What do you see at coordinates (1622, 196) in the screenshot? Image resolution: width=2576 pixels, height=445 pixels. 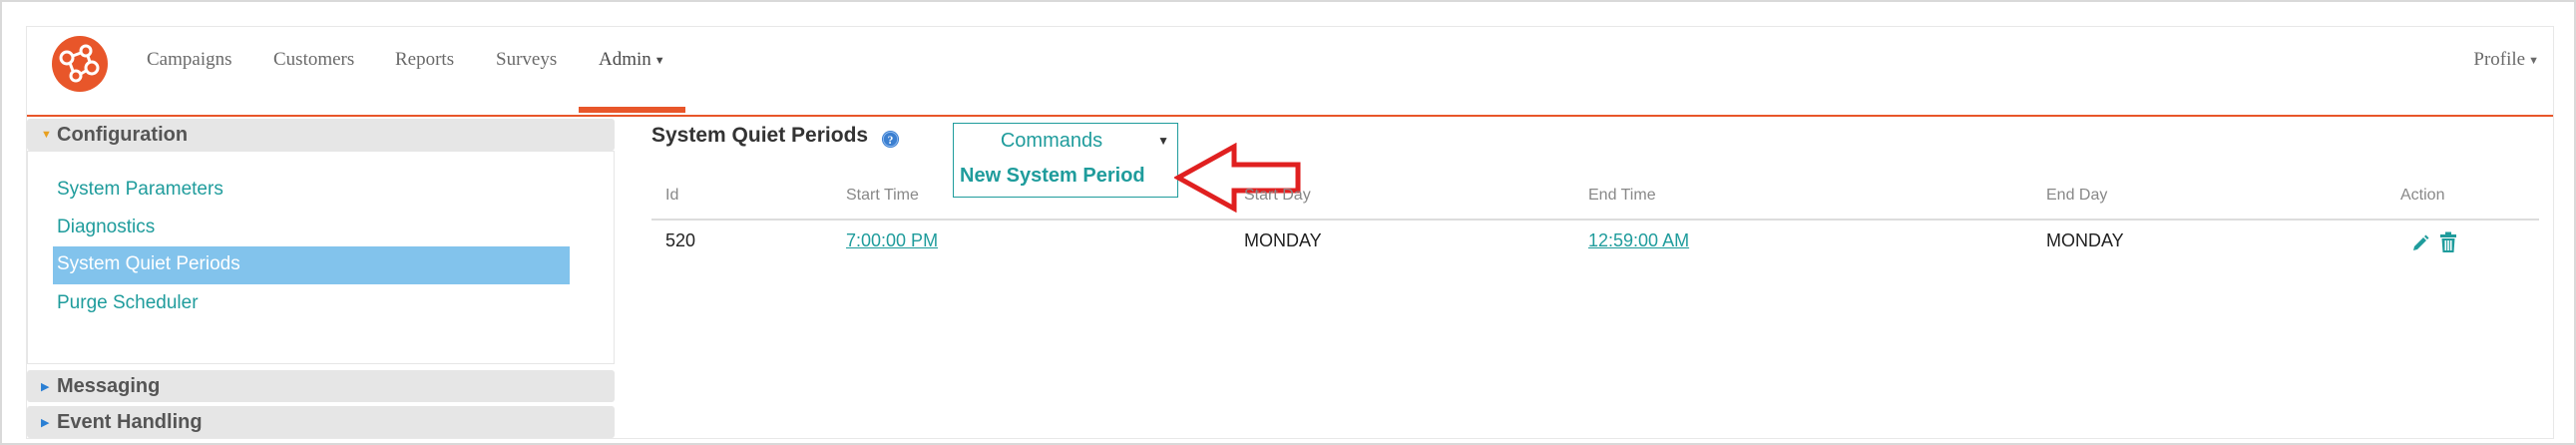 I see `column-header-end-time: End Time` at bounding box center [1622, 196].